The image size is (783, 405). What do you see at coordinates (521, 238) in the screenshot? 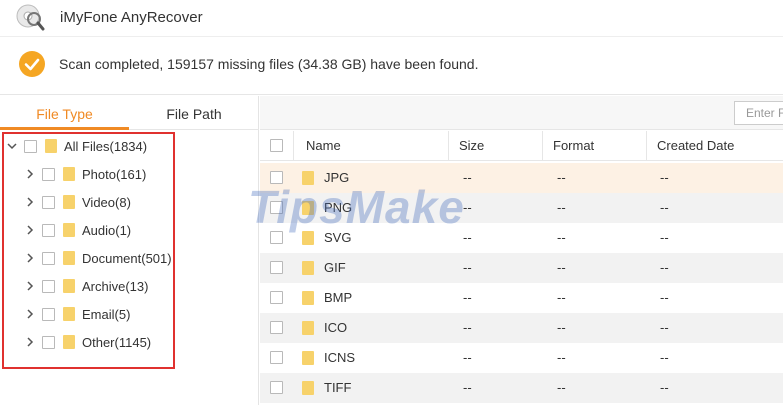
I see `table-row: SVG -- -- --` at bounding box center [521, 238].